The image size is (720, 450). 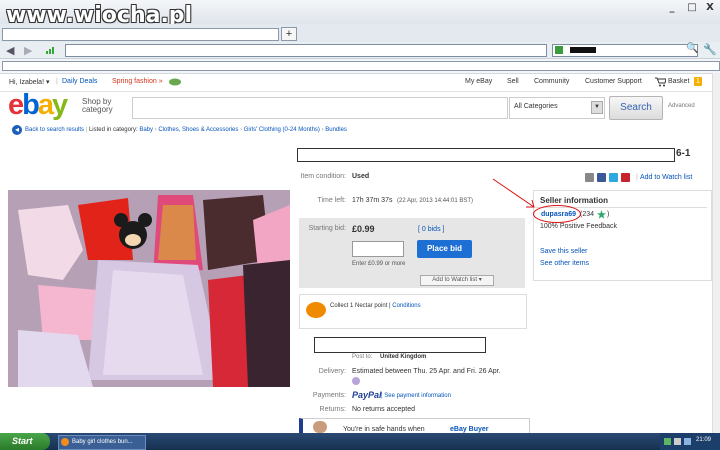 What do you see at coordinates (25, 441) in the screenshot?
I see `start-button: Start` at bounding box center [25, 441].